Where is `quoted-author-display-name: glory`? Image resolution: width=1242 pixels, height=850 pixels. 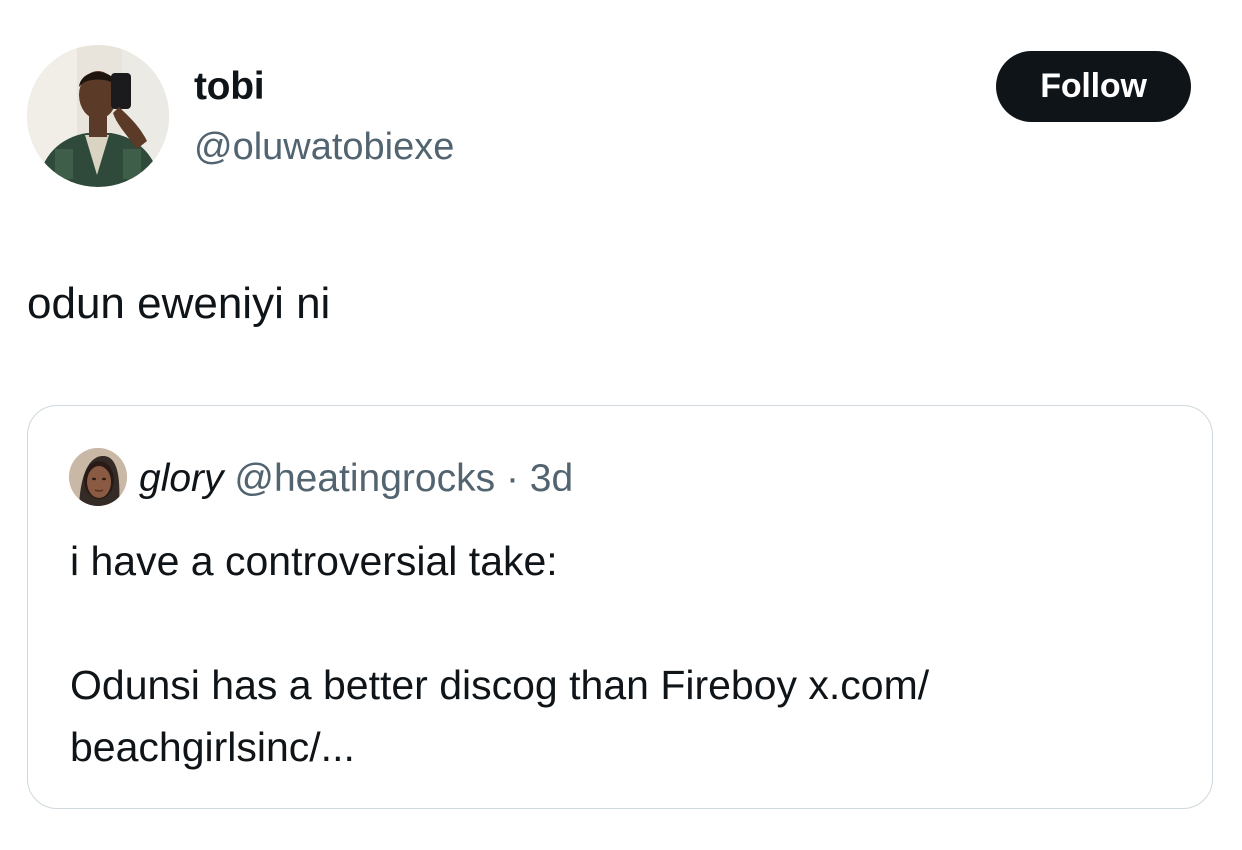
quoted-author-display-name: glory is located at coordinates (181, 478).